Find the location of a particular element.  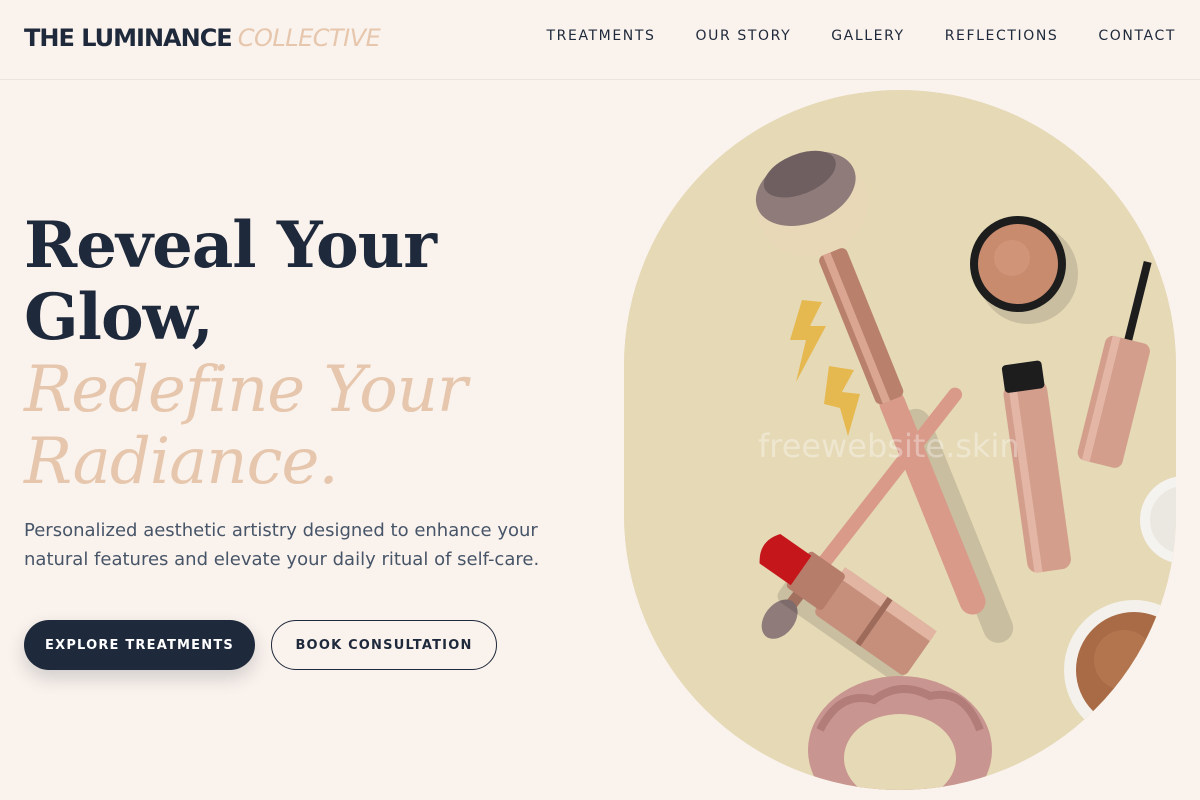

nav-link-our-story: OUR STORY is located at coordinates (744, 36).